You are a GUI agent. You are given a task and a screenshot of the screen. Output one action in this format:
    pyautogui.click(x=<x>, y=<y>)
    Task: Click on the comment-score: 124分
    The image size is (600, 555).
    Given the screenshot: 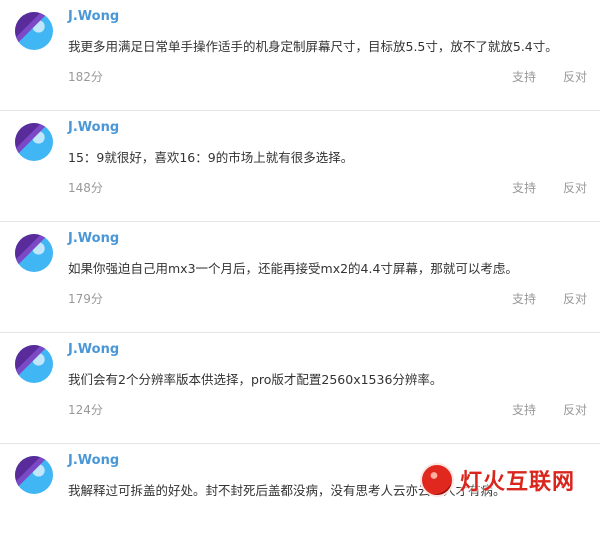 What is the action you would take?
    pyautogui.click(x=85, y=410)
    